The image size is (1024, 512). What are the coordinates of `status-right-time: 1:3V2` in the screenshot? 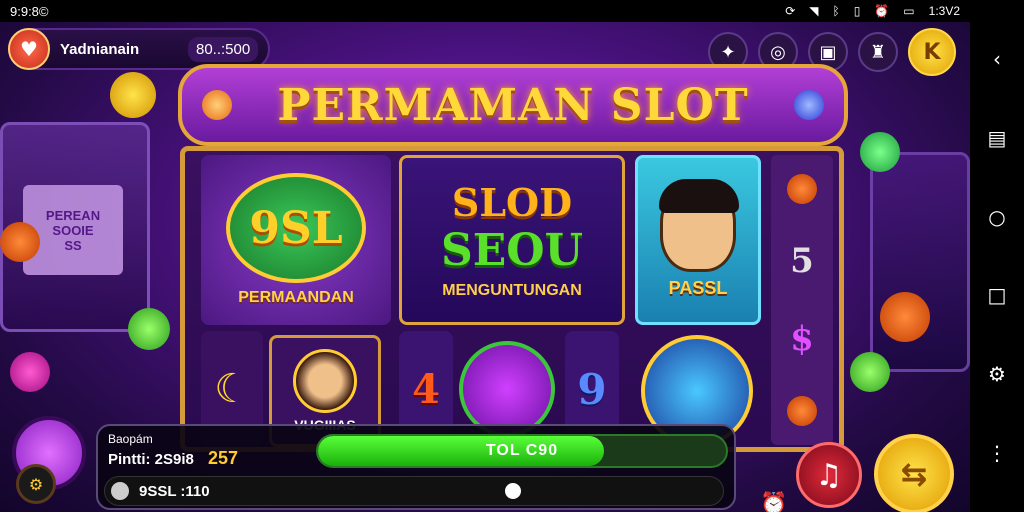 It's located at (944, 11).